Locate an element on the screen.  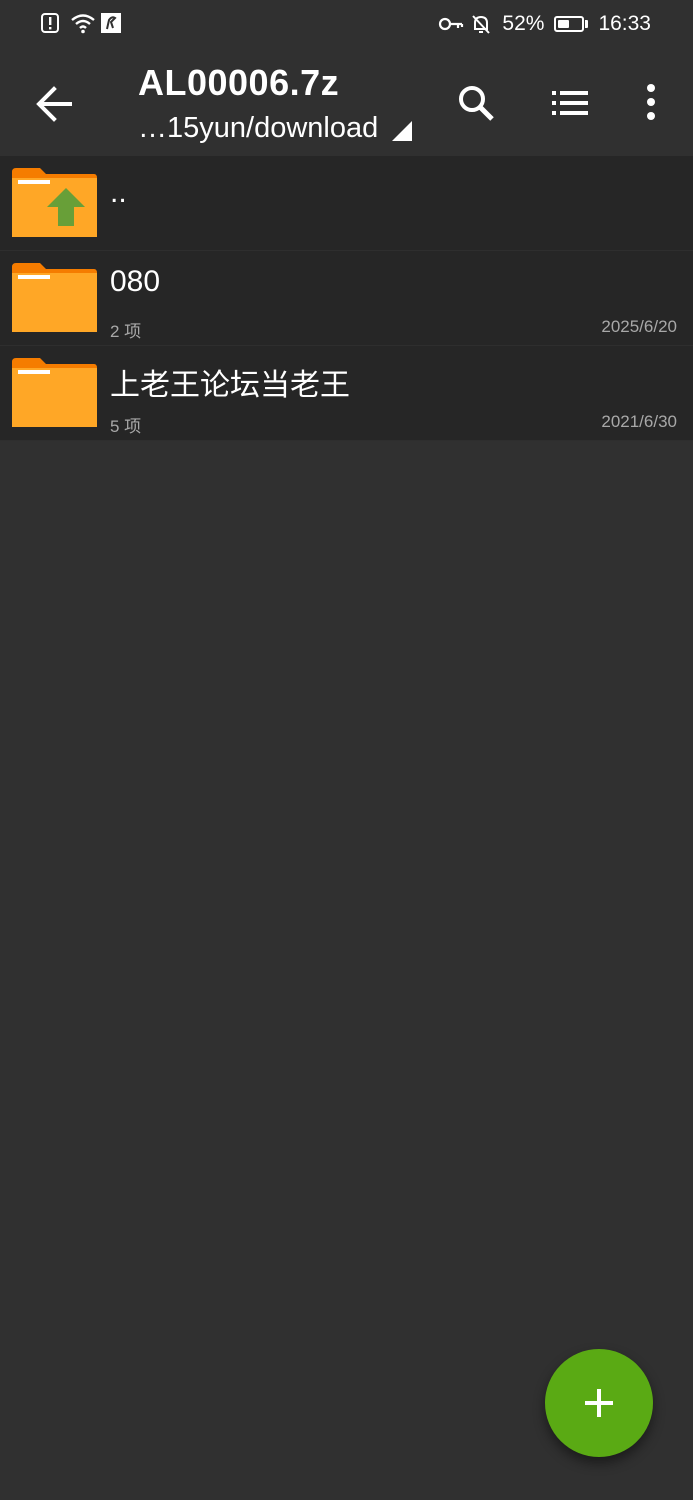
list-item-folder: 080 2 项 2025/6/20 is located at coordinates (346, 298).